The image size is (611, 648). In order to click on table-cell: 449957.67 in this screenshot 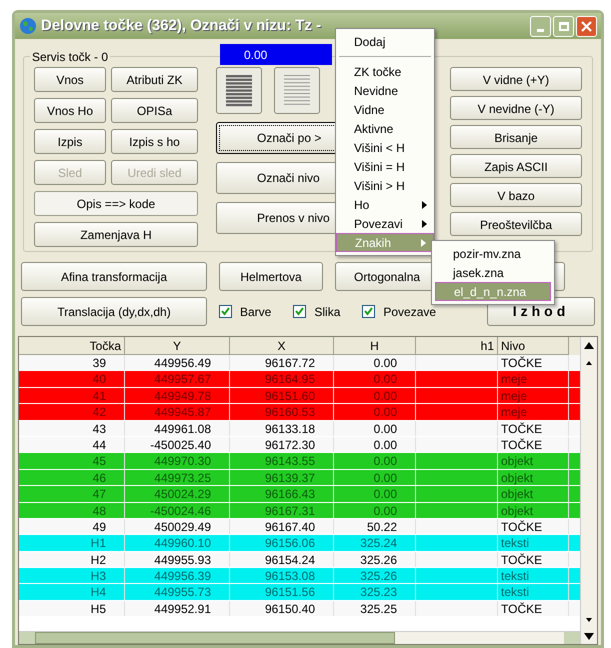, I will do `click(182, 379)`.